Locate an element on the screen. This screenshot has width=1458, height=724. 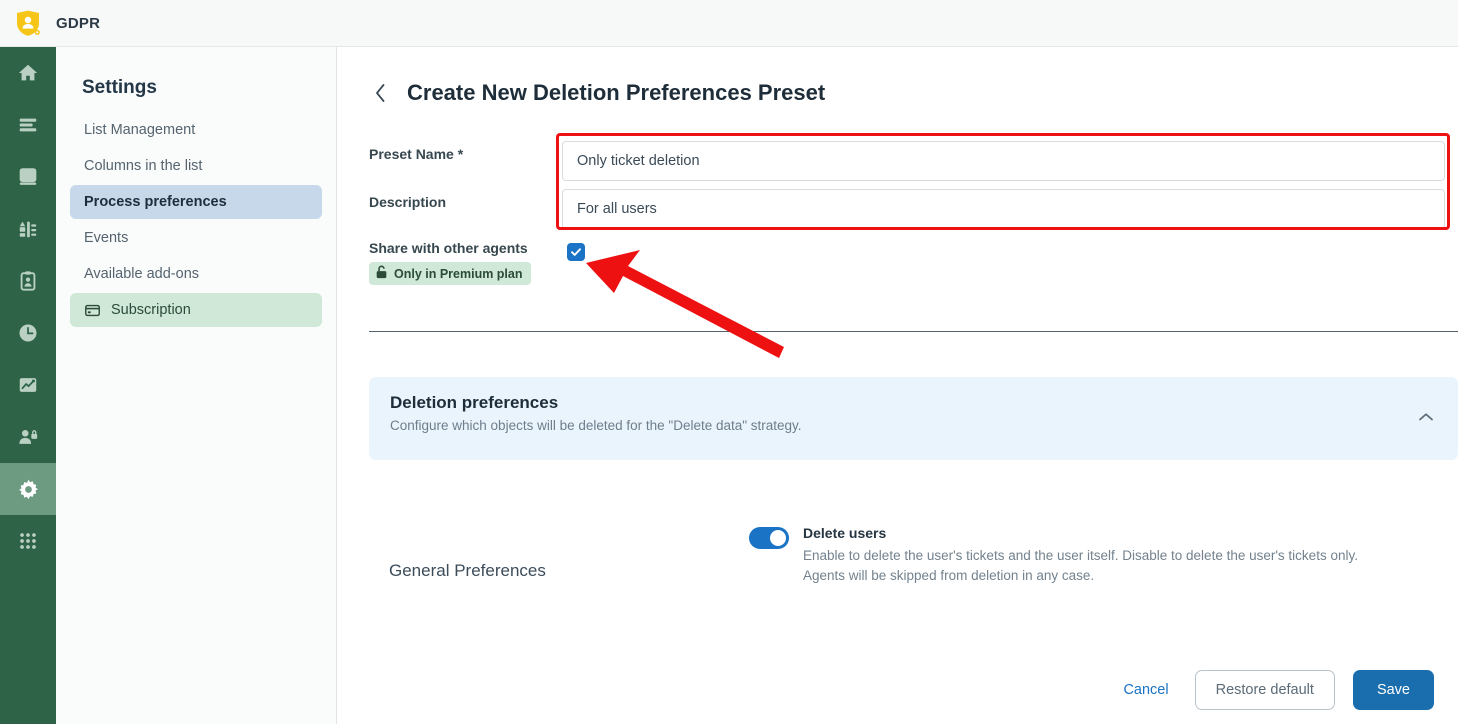
list-icon is located at coordinates (28, 125).